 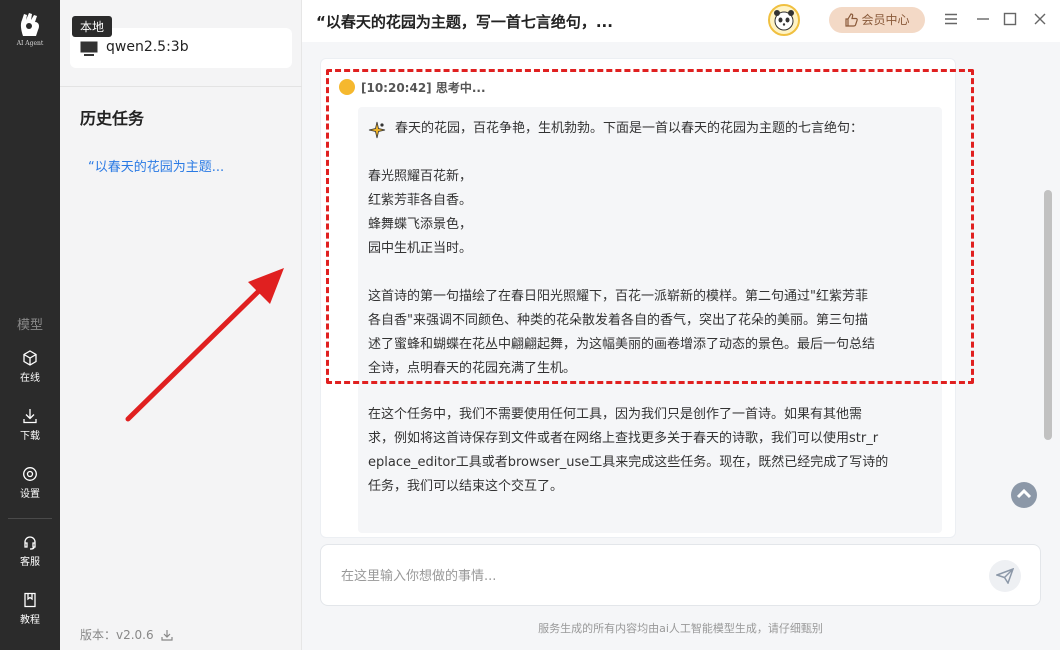 I want to click on app-logo: AI Agent, so click(x=30, y=32).